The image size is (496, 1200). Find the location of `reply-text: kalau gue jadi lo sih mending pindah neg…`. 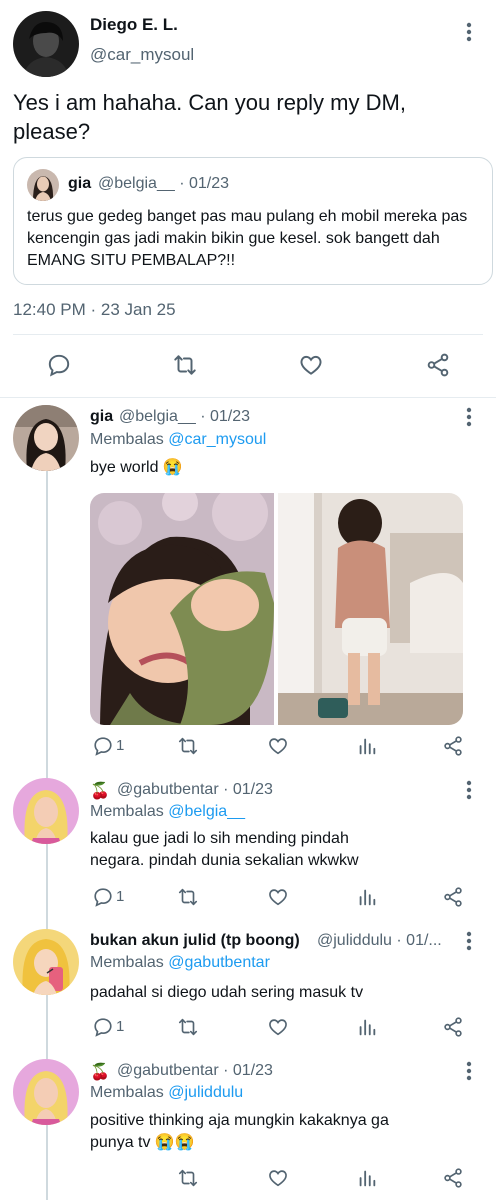

reply-text: kalau gue jadi lo sih mending pindah neg… is located at coordinates (224, 849).